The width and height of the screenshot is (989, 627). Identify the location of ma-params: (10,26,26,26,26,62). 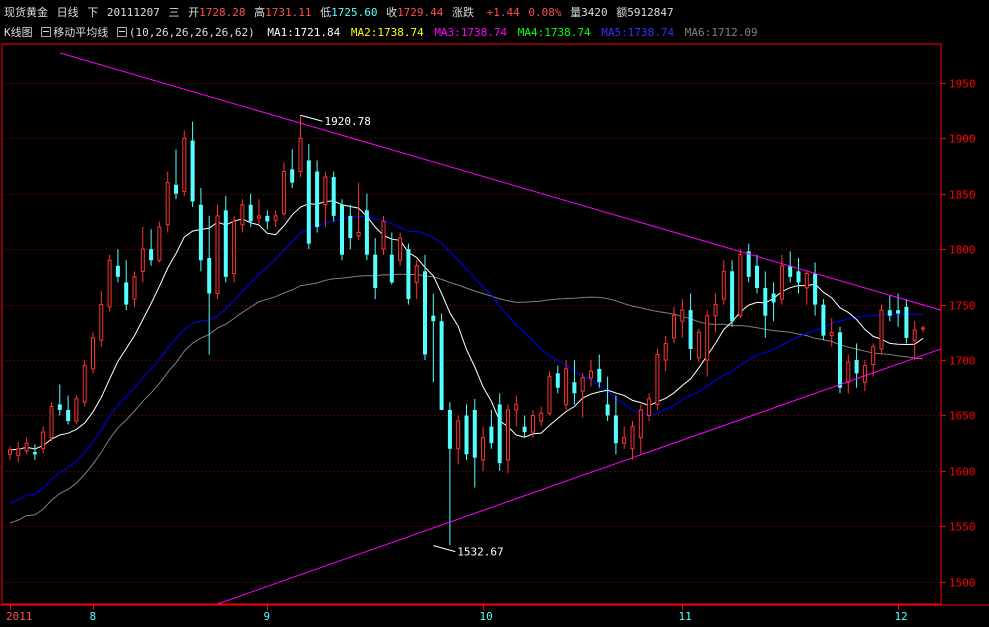
(191, 32).